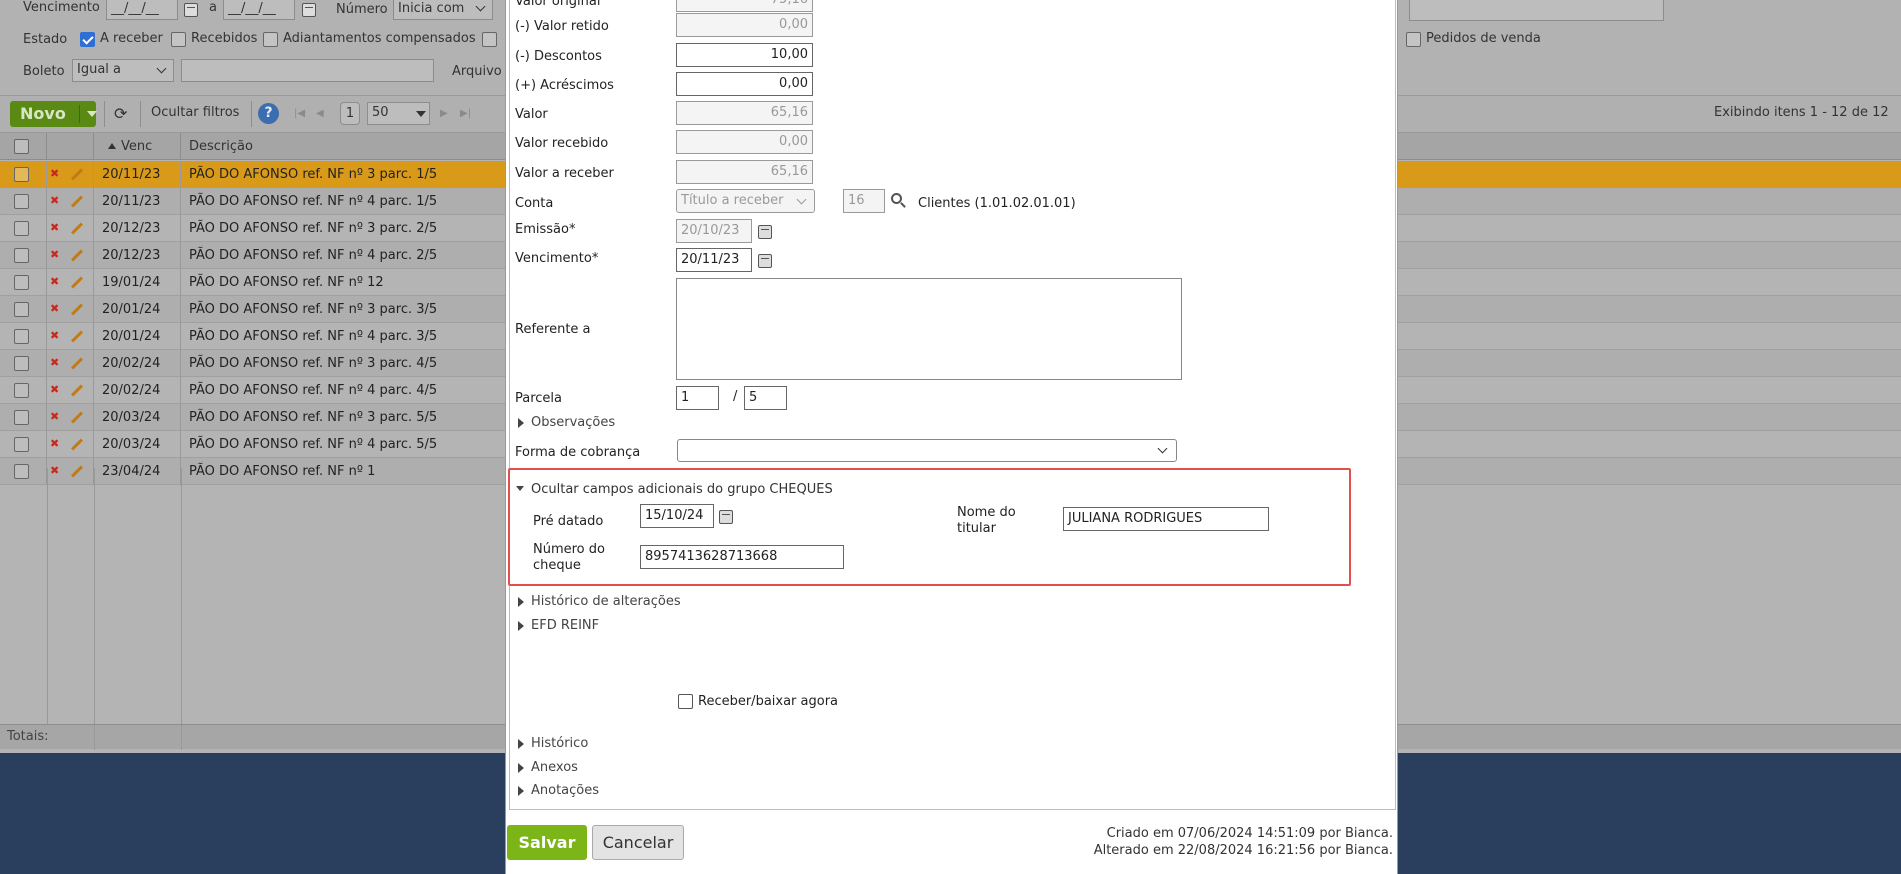  What do you see at coordinates (299, 113) in the screenshot?
I see `first-page-icon: |◀` at bounding box center [299, 113].